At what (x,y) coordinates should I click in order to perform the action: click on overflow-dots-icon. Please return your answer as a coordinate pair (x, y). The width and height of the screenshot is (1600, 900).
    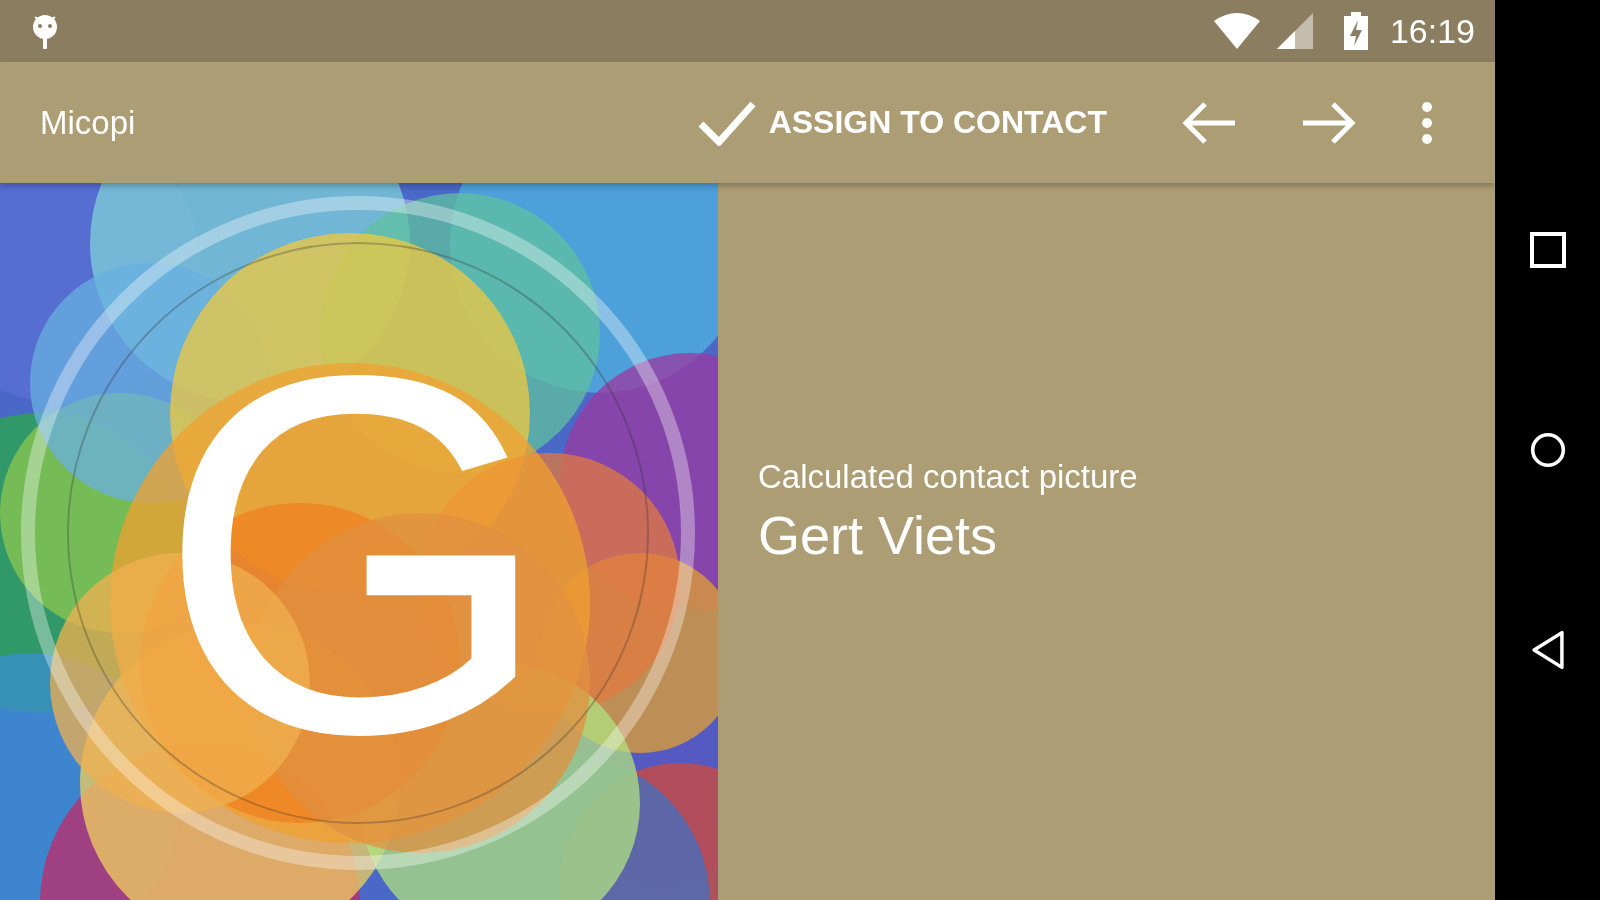
    Looking at the image, I should click on (1427, 122).